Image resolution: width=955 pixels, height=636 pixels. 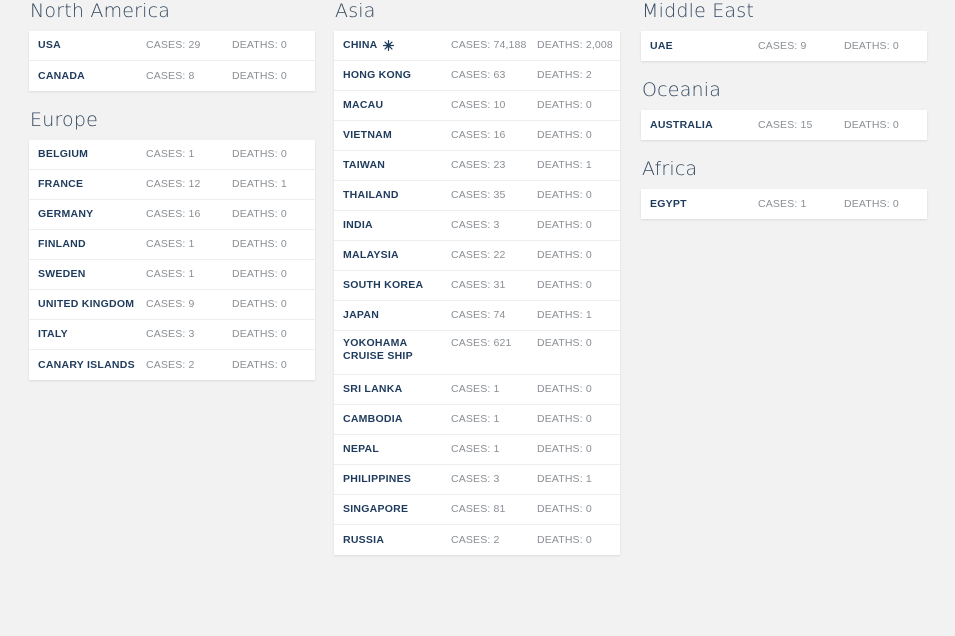 I want to click on cases-value: CASES: 29, so click(x=173, y=45).